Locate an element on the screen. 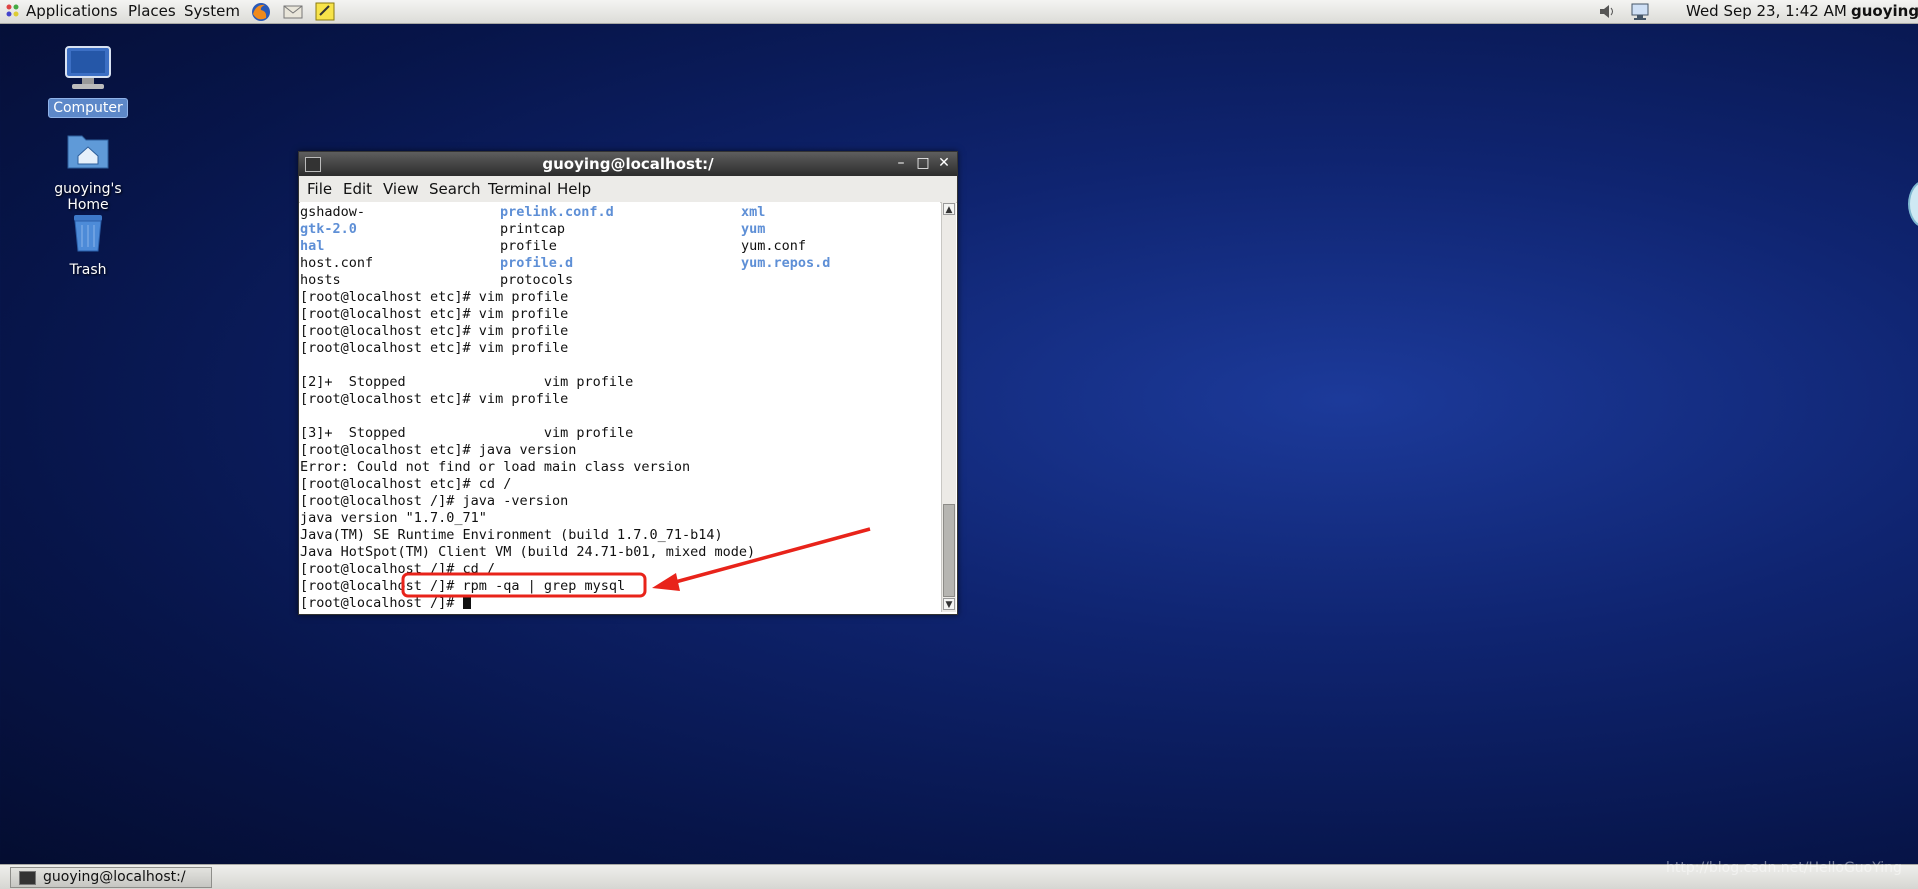 This screenshot has height=889, width=1918. terminal-line: [root@localhost /]# rpm -qa | grep mysql is located at coordinates (463, 586).